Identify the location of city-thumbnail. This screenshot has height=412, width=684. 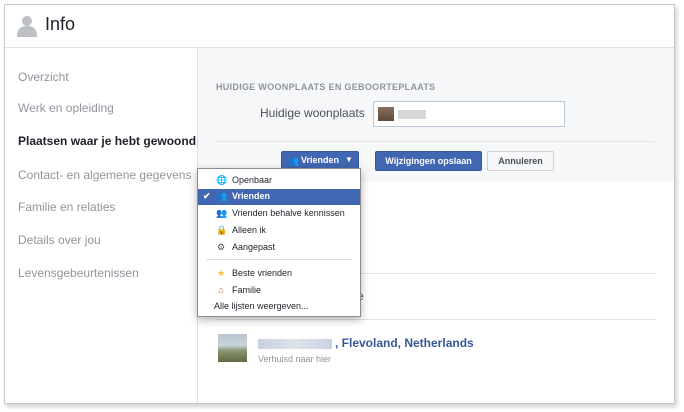
(386, 114).